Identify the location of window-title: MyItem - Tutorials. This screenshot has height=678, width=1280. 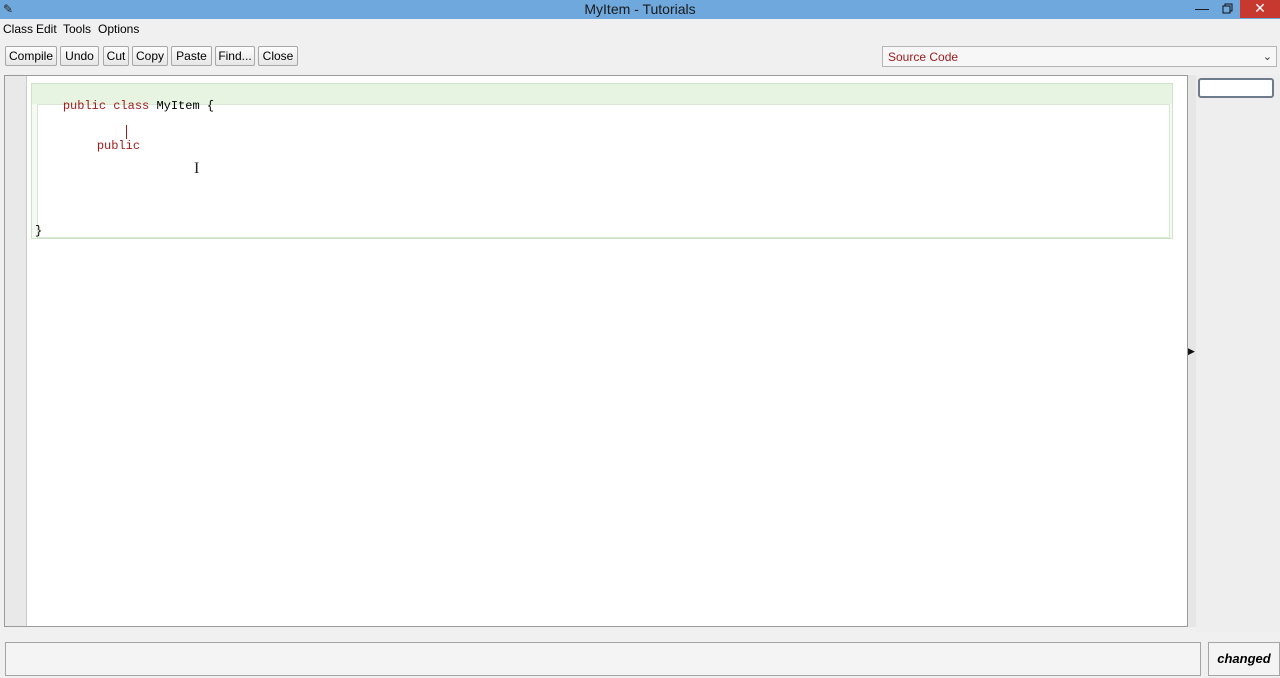
(640, 9).